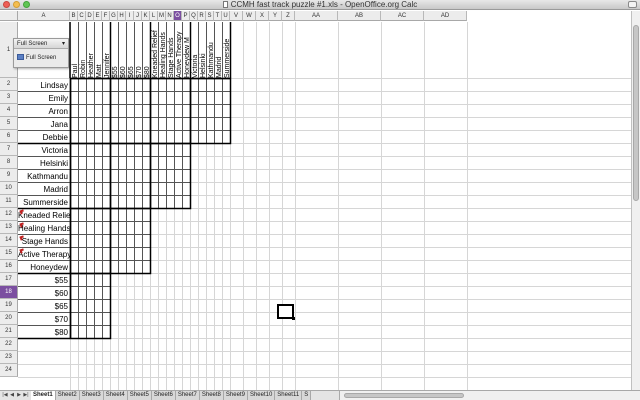  Describe the element at coordinates (44, 281) in the screenshot. I see `row-label-cell: $55` at that location.